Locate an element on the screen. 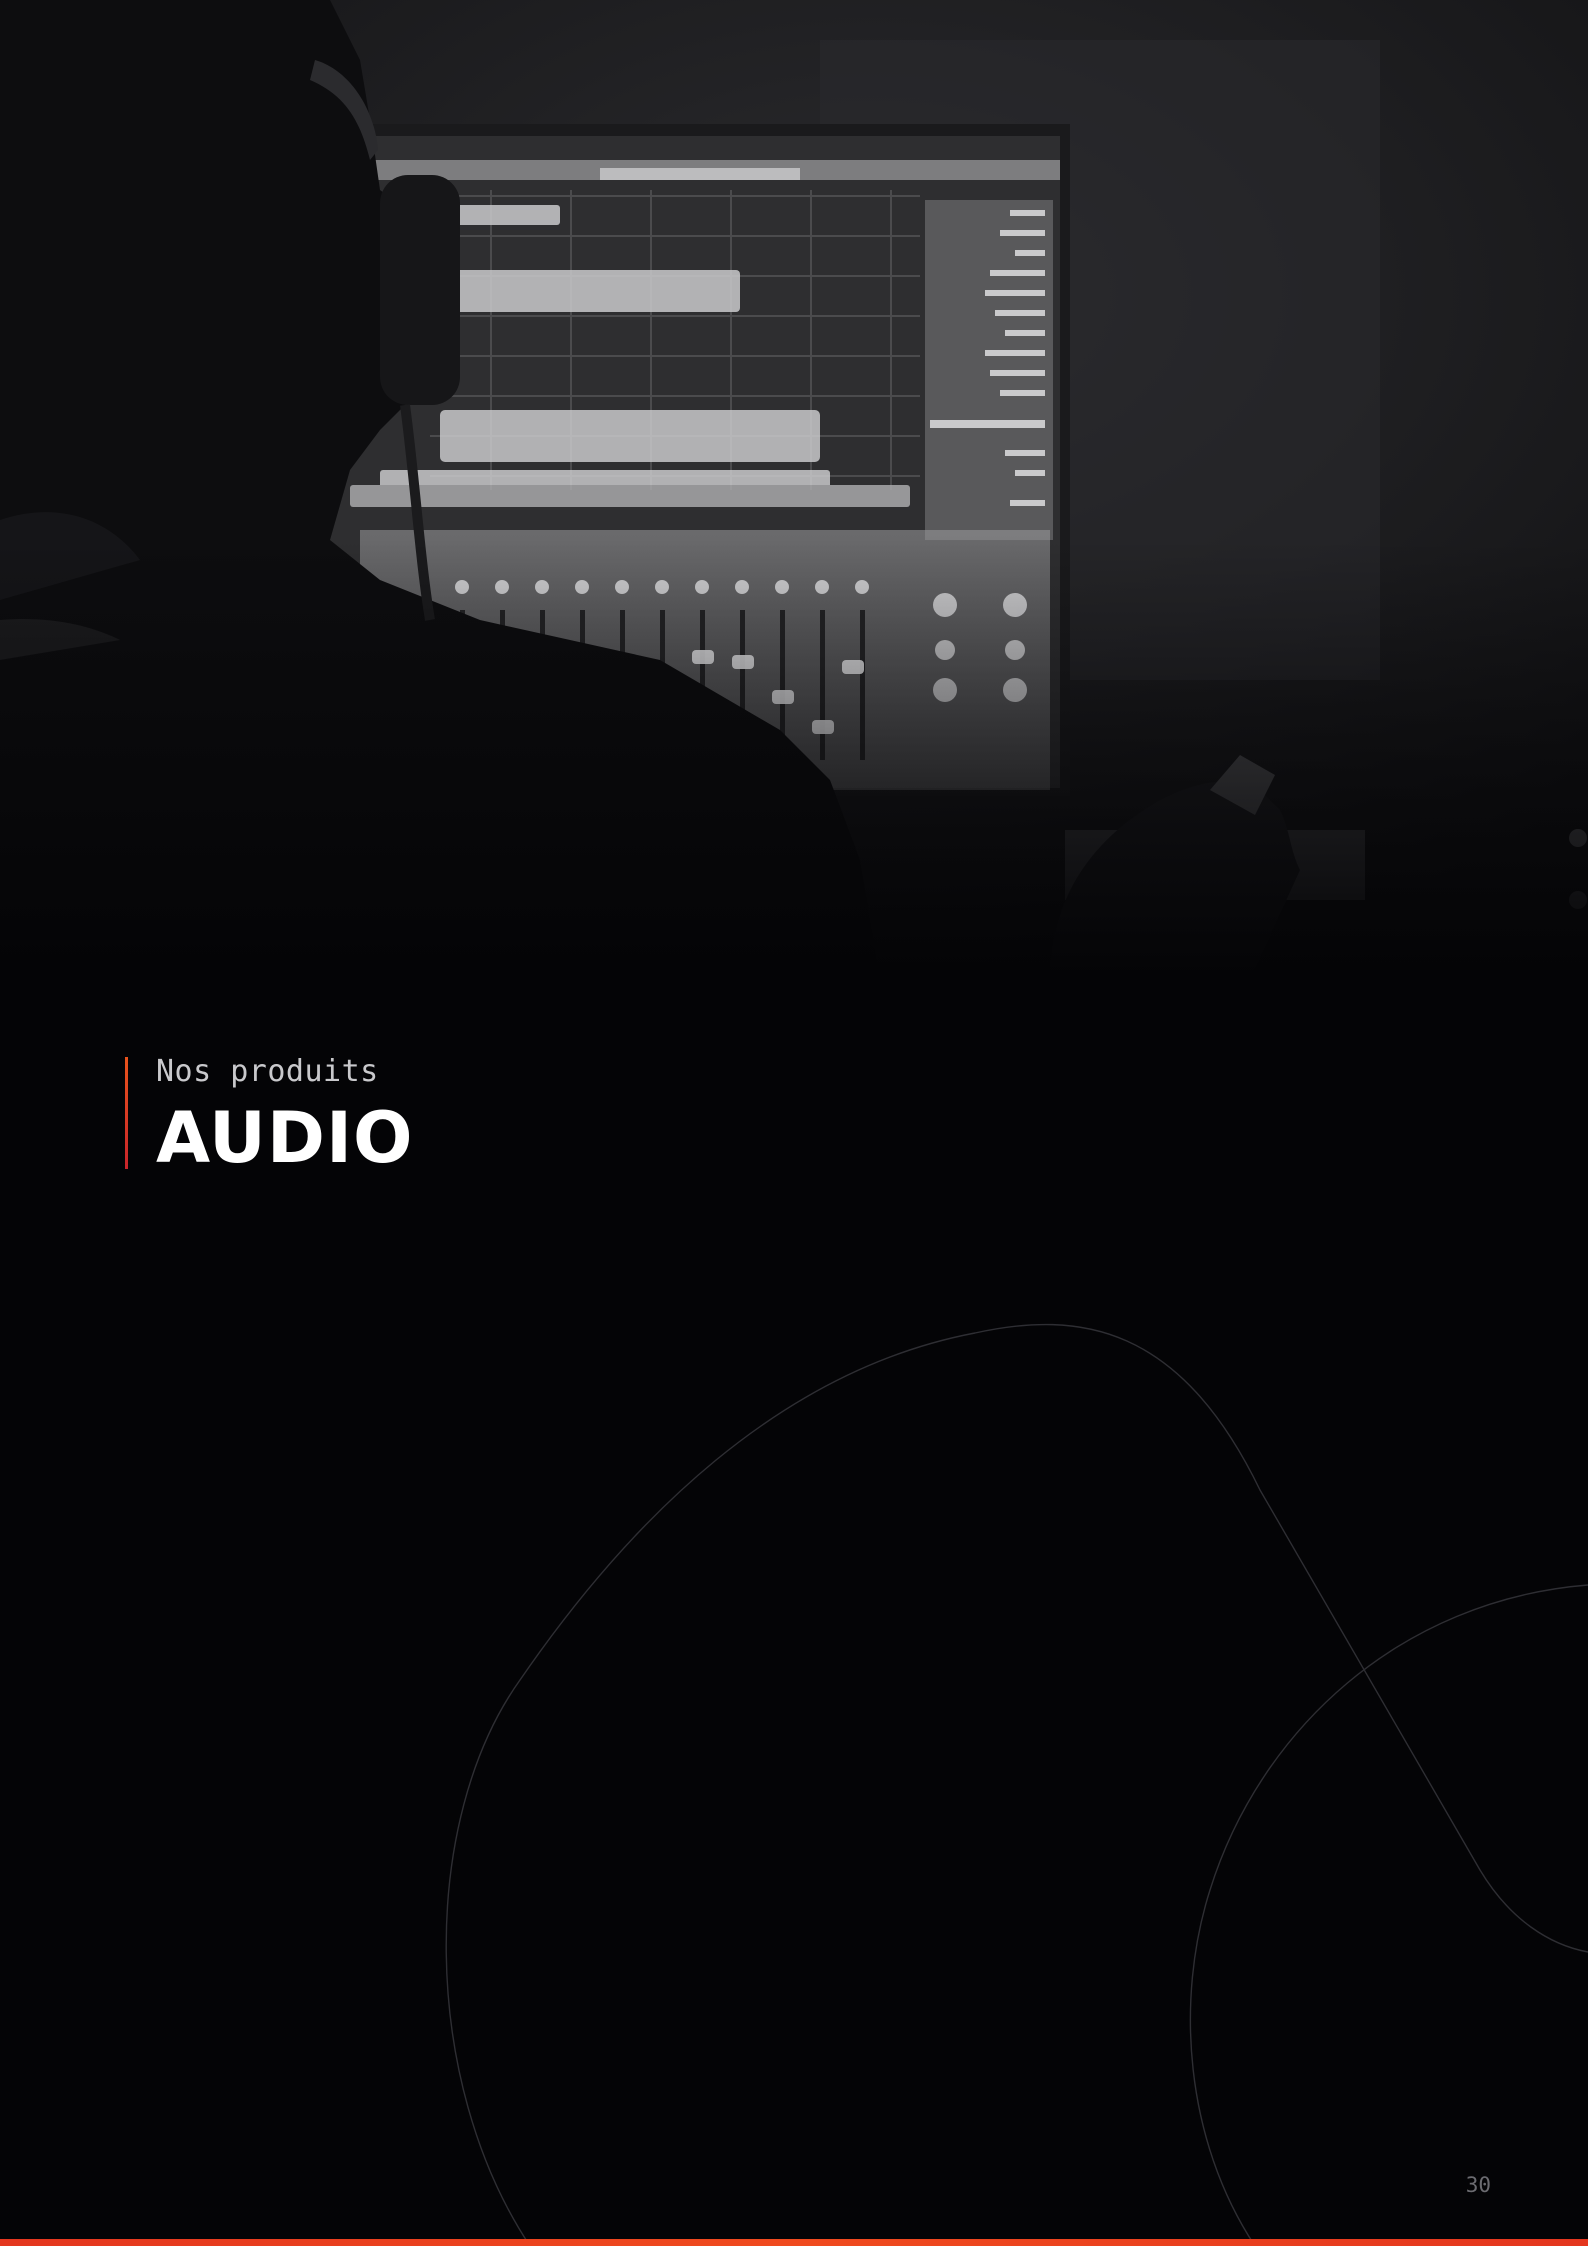 This screenshot has height=2246, width=1588. bottom-accent-bar is located at coordinates (794, 2242).